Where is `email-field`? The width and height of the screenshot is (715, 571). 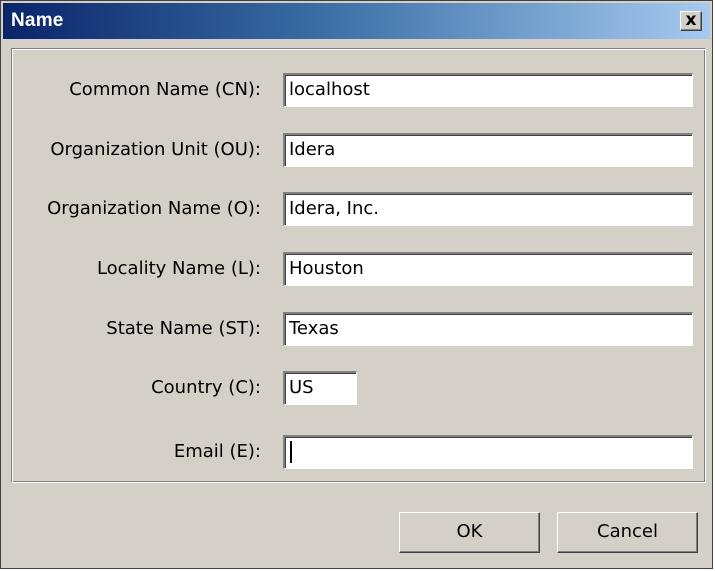 email-field is located at coordinates (488, 452).